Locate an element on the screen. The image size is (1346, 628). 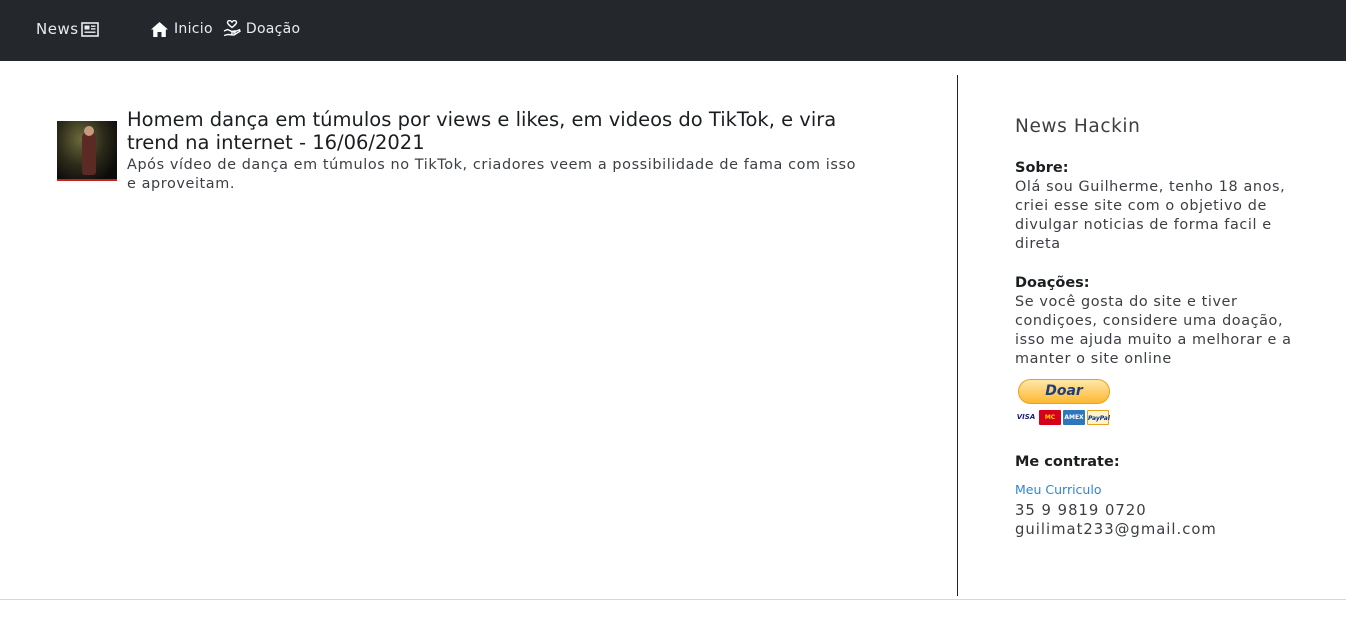
nav-links: Inicio Doação is located at coordinates (230, 29).